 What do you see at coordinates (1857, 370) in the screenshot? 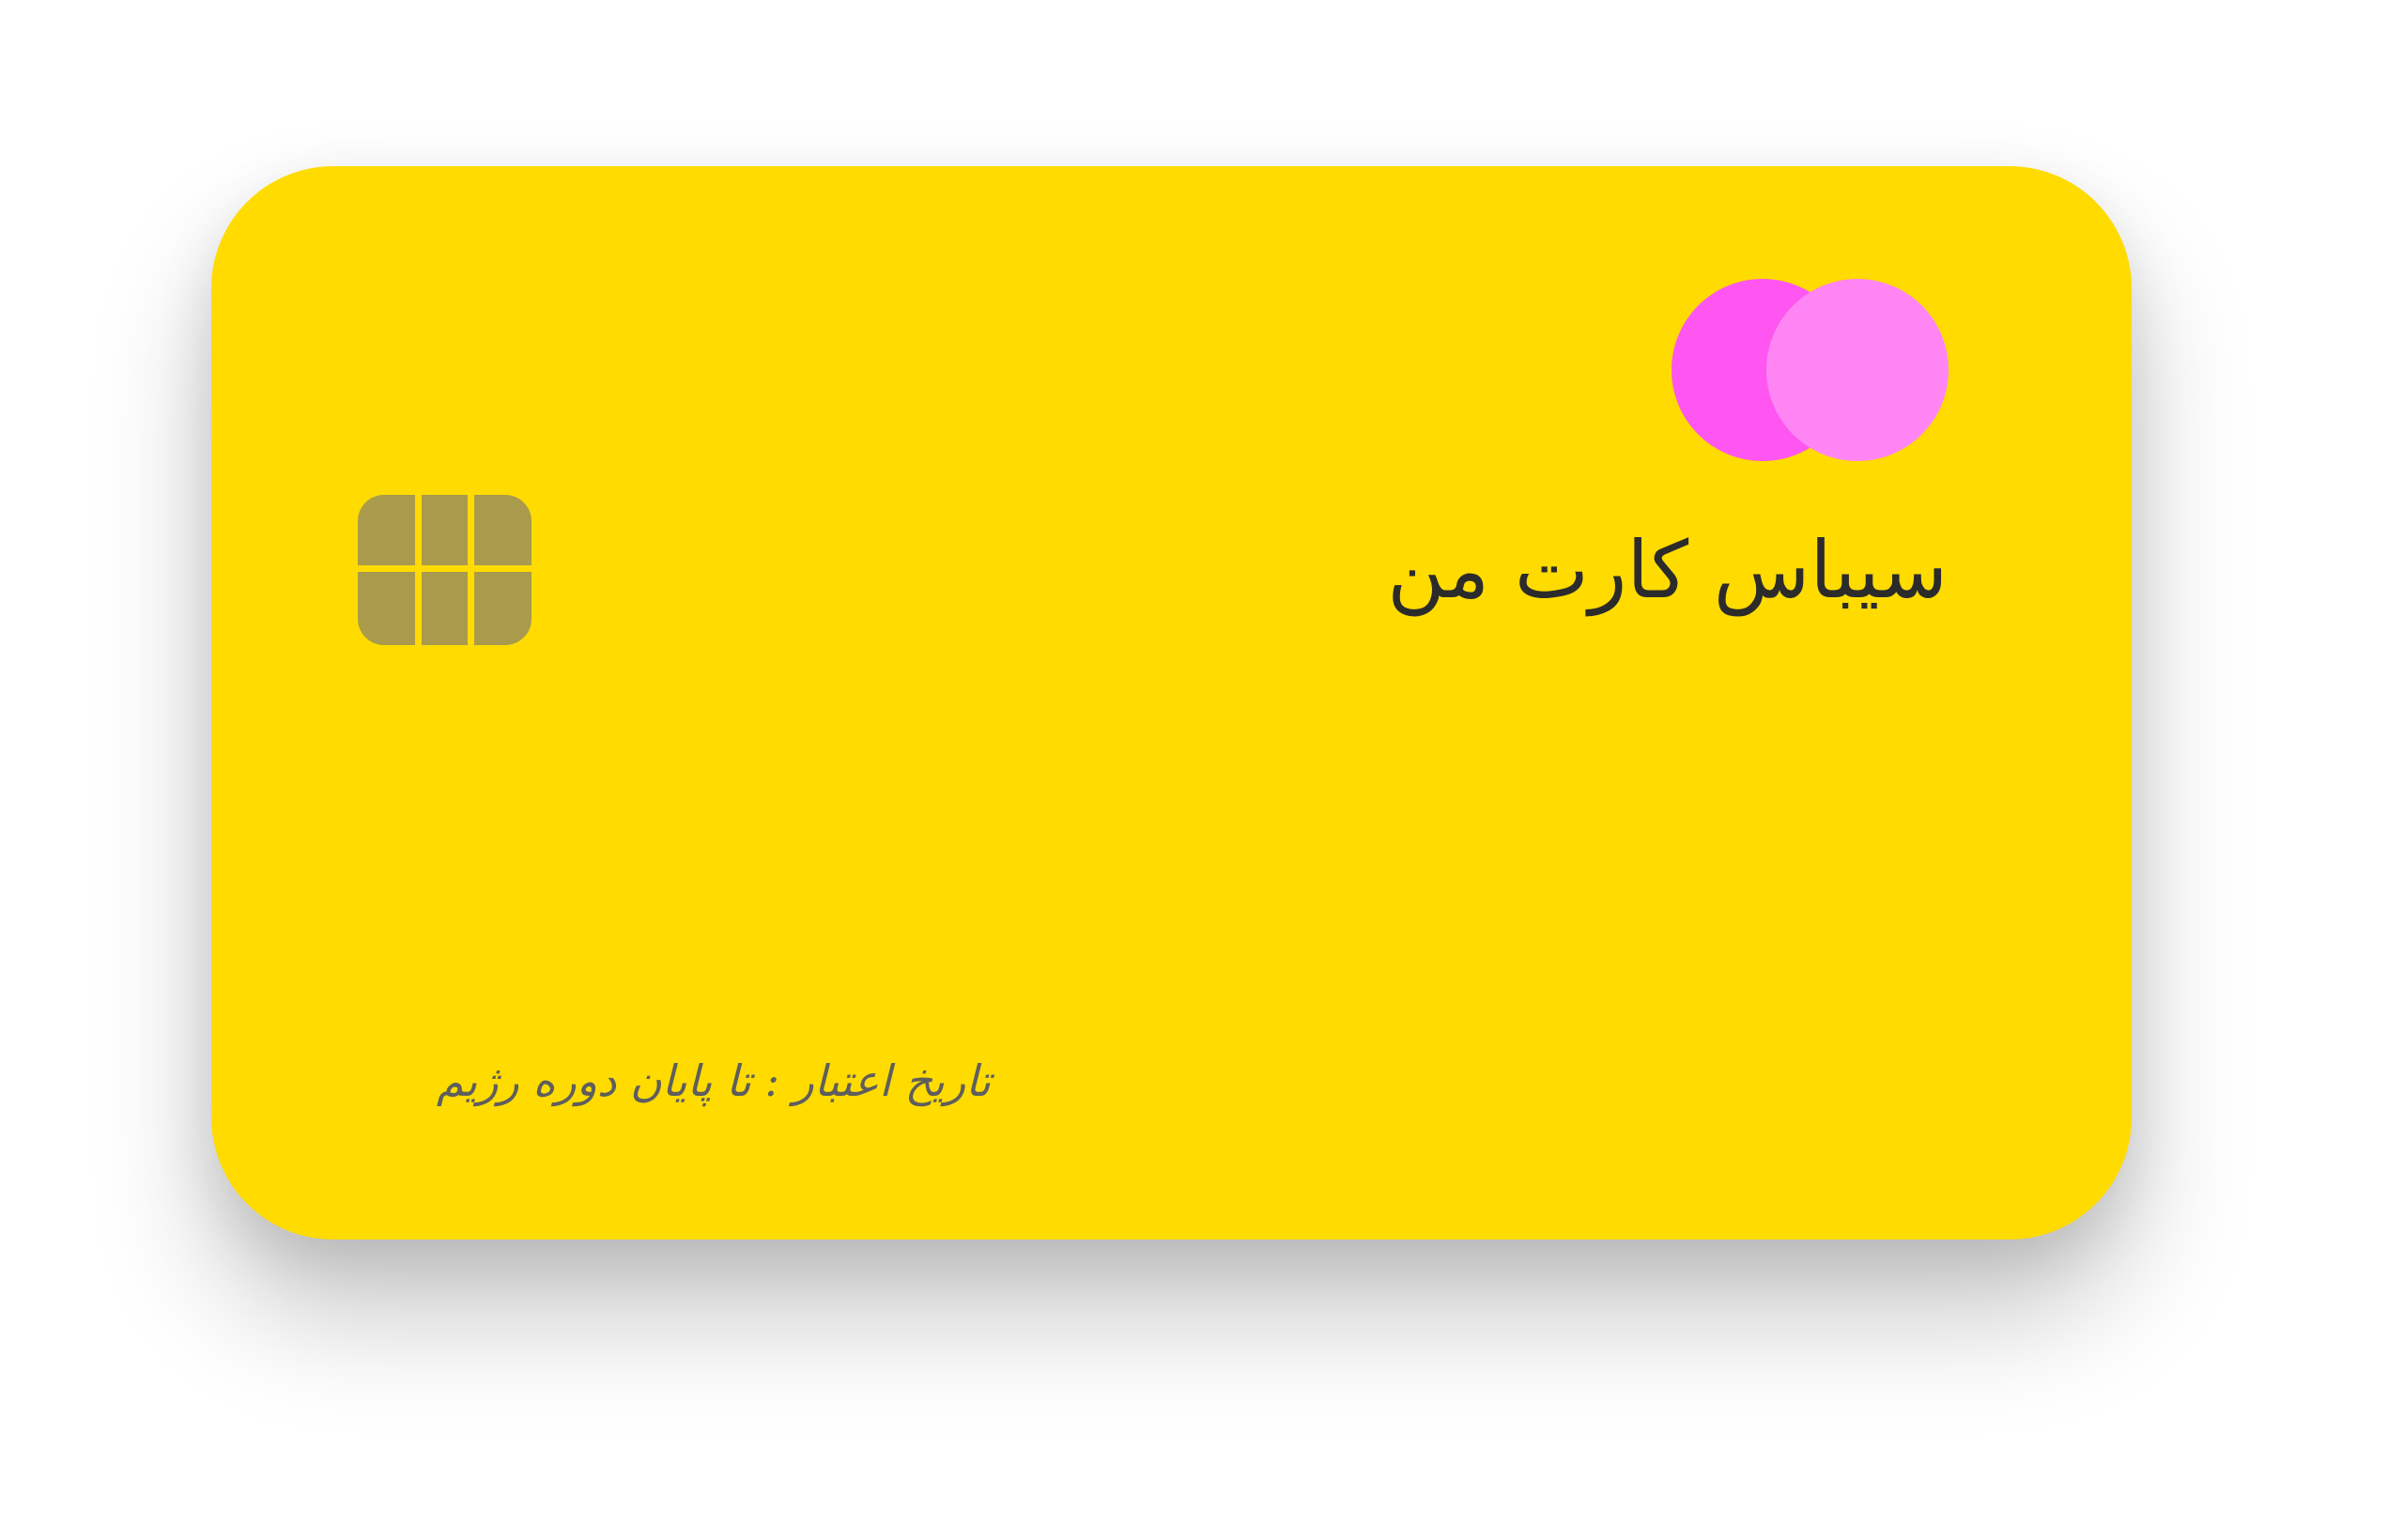
I see `brand-logo-right-circle` at bounding box center [1857, 370].